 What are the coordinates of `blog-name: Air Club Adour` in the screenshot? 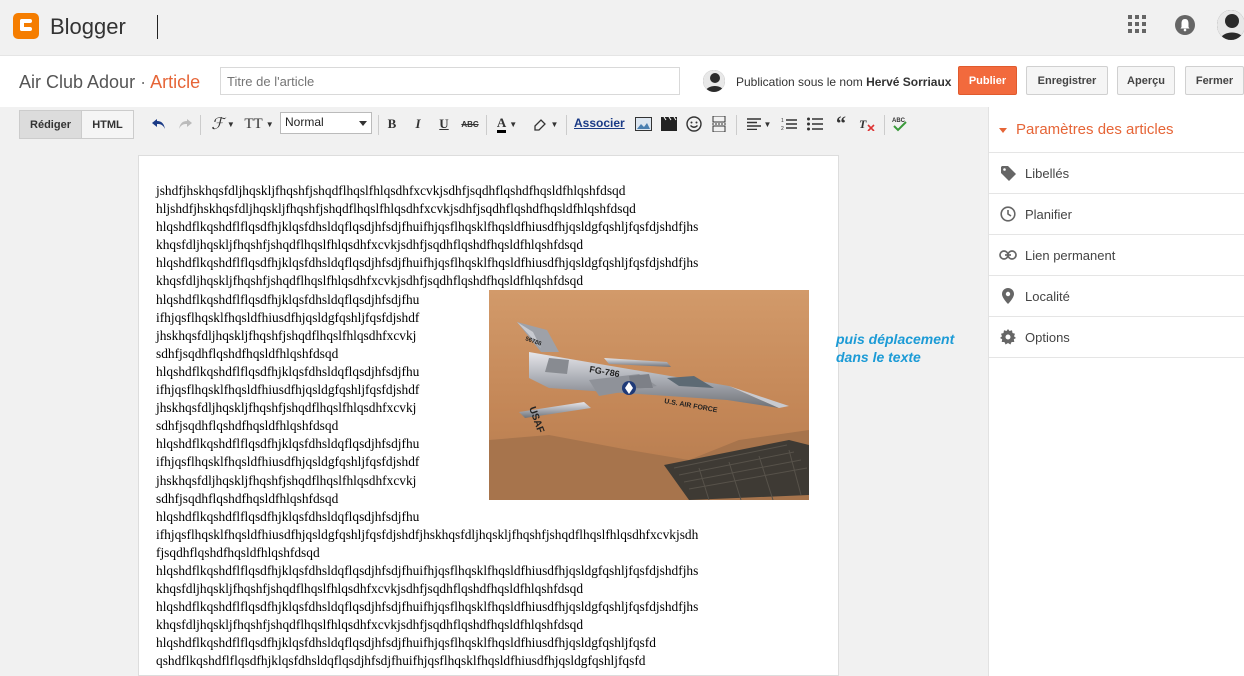 It's located at (77, 82).